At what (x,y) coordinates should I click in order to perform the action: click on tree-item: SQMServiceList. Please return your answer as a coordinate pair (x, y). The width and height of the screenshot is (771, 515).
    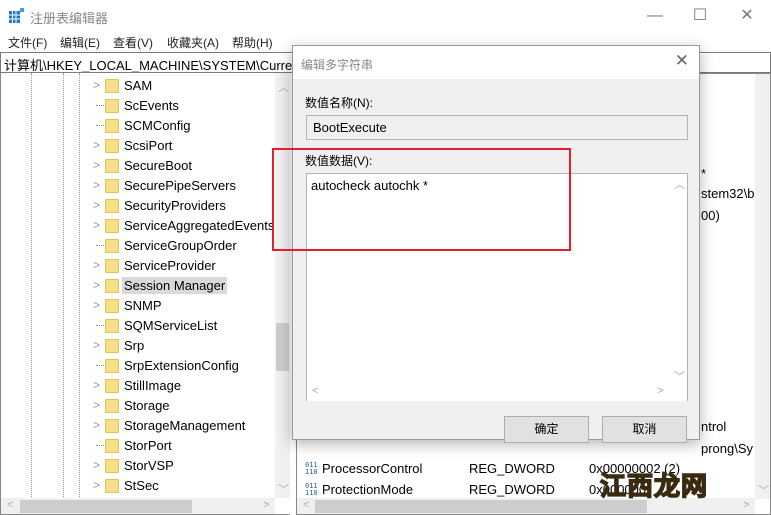
    Looking at the image, I should click on (183, 326).